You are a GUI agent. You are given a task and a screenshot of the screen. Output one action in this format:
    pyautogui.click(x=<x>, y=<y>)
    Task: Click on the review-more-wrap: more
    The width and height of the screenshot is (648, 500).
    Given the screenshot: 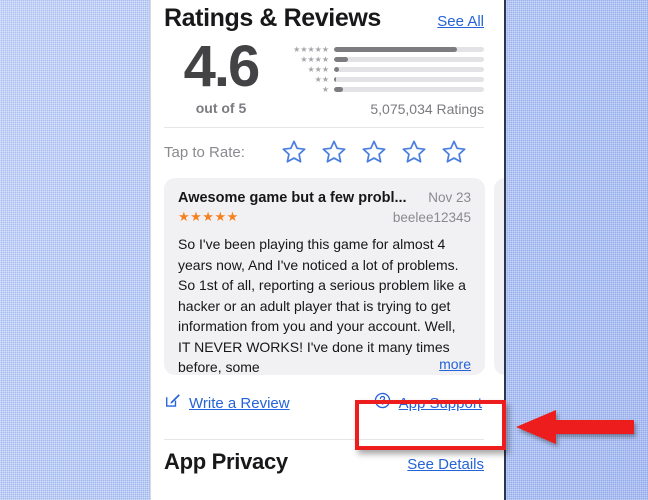 What is the action you would take?
    pyautogui.click(x=445, y=364)
    